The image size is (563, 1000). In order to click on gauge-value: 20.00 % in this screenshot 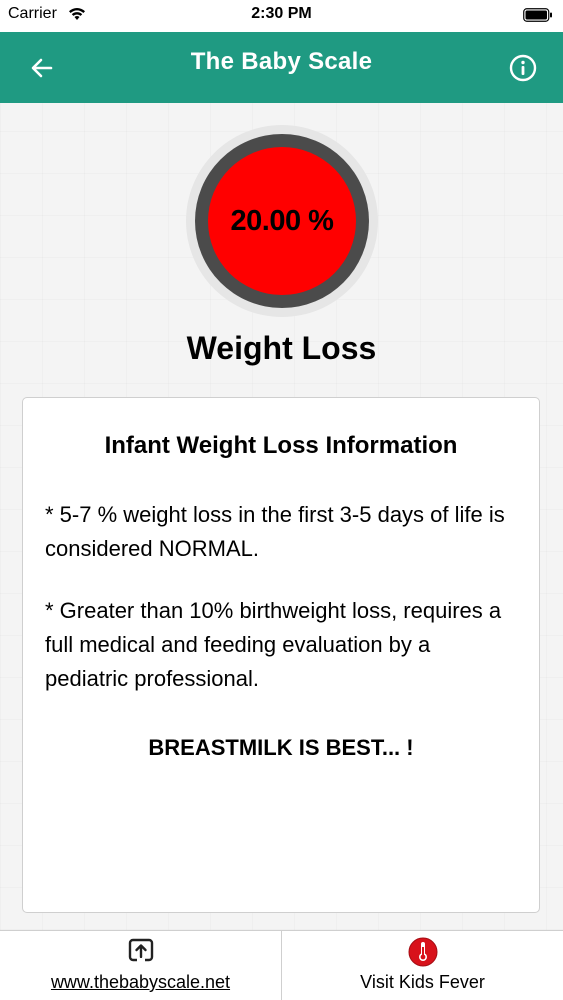, I will do `click(282, 220)`.